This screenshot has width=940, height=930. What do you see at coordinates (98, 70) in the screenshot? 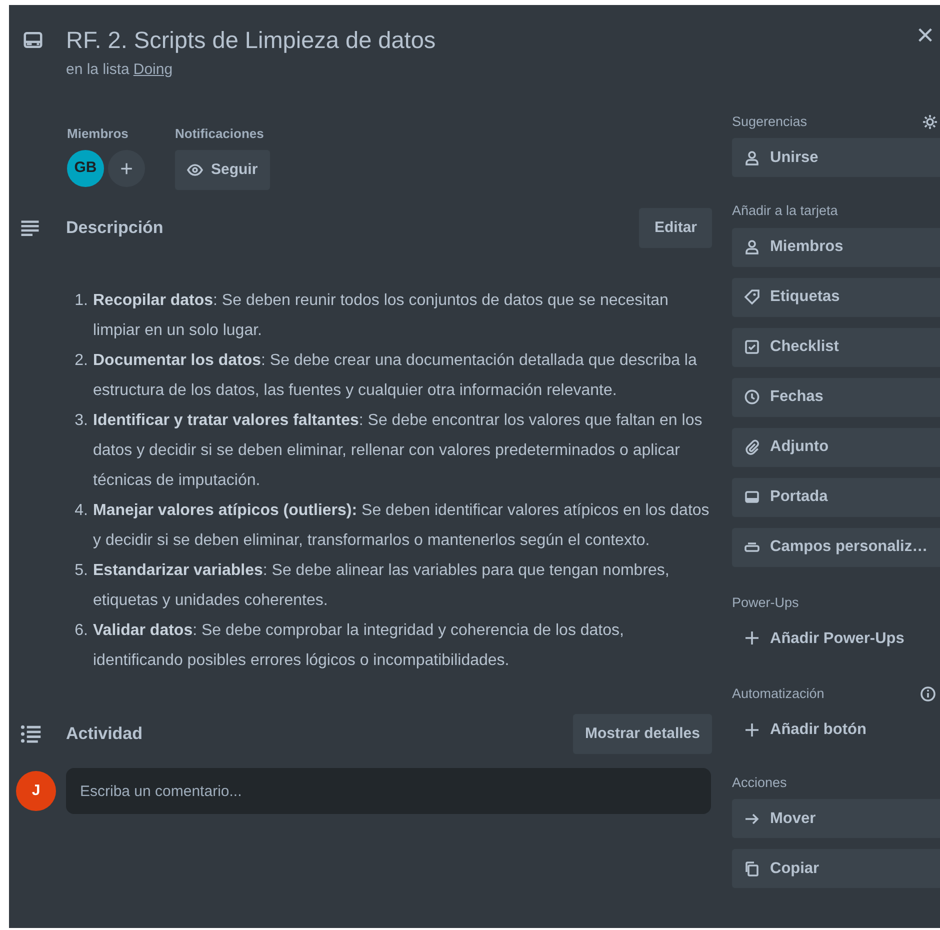
I see `list-caption: en la lista` at bounding box center [98, 70].